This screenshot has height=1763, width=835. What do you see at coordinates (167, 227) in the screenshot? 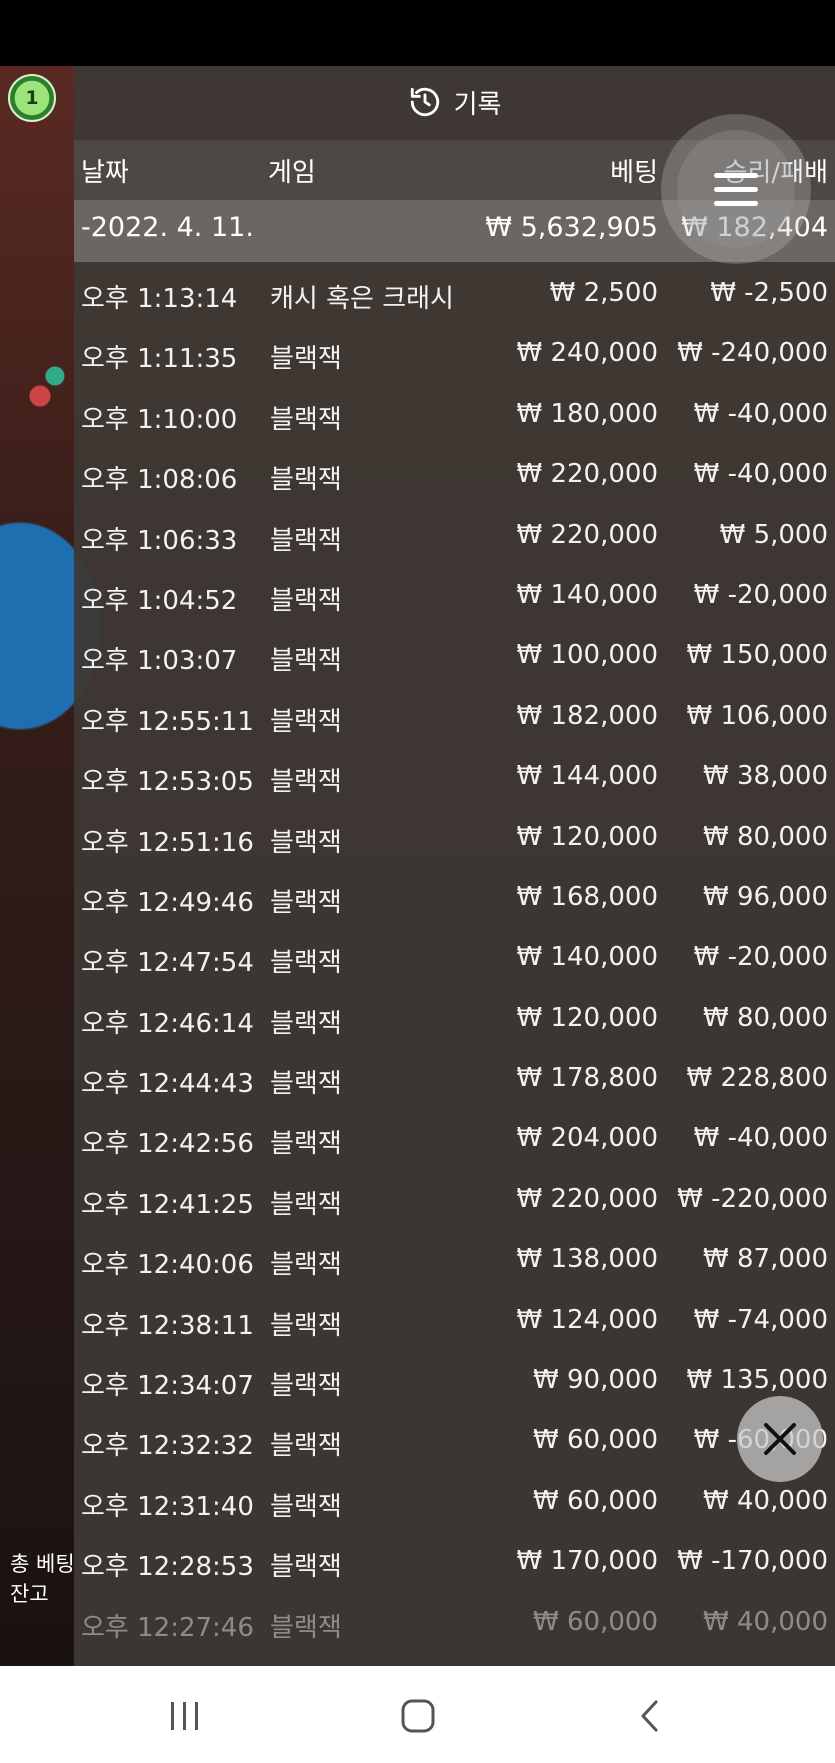
I see `date-group-date: -2022. 4. 11.` at bounding box center [167, 227].